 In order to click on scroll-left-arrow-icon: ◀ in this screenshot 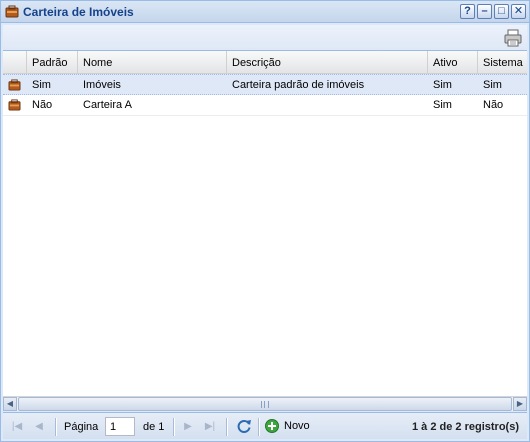, I will do `click(10, 404)`.